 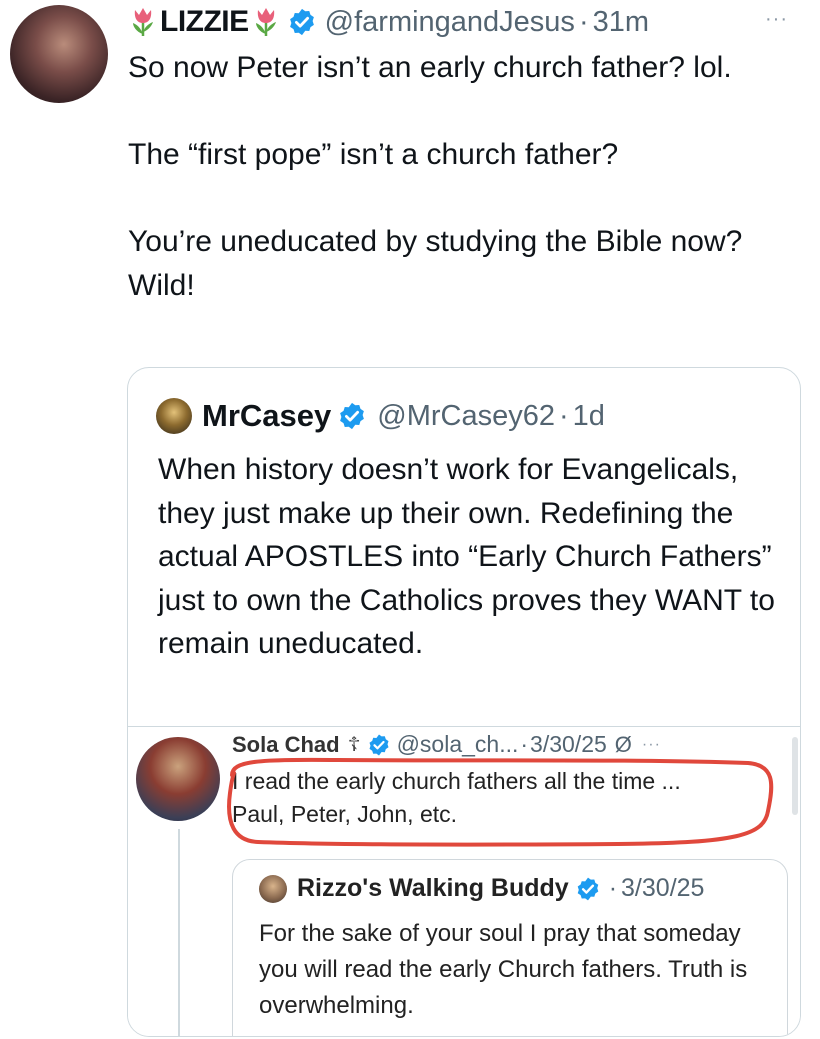 What do you see at coordinates (273, 888) in the screenshot?
I see `nested-author-avatar` at bounding box center [273, 888].